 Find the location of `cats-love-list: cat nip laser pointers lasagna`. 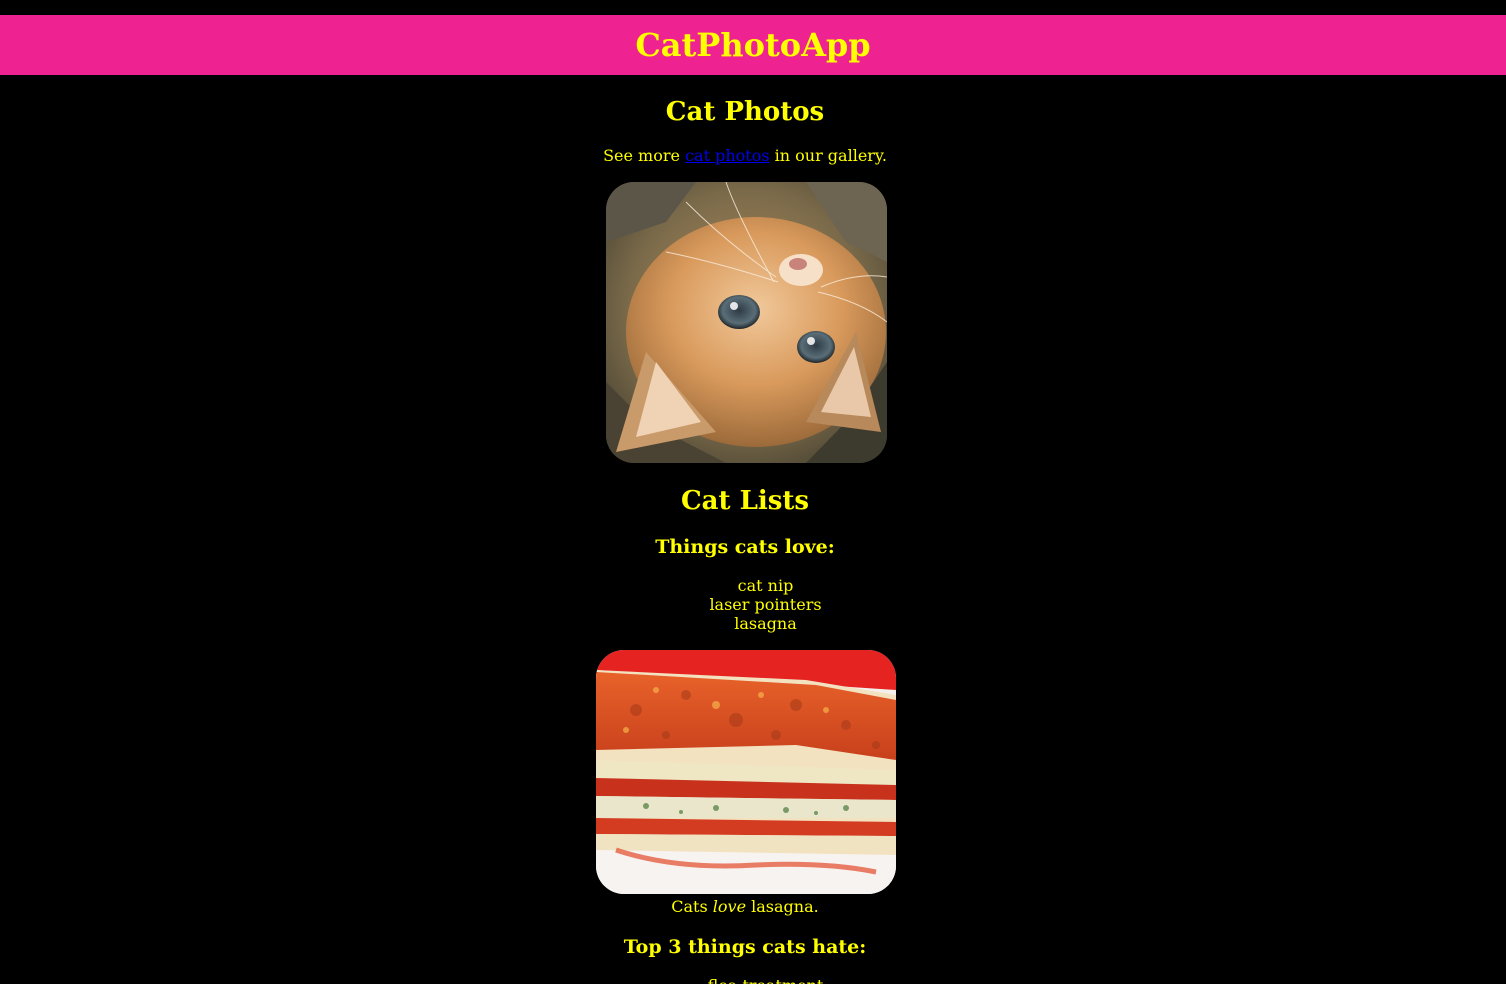

cats-love-list: cat nip laser pointers lasagna is located at coordinates (753, 604).